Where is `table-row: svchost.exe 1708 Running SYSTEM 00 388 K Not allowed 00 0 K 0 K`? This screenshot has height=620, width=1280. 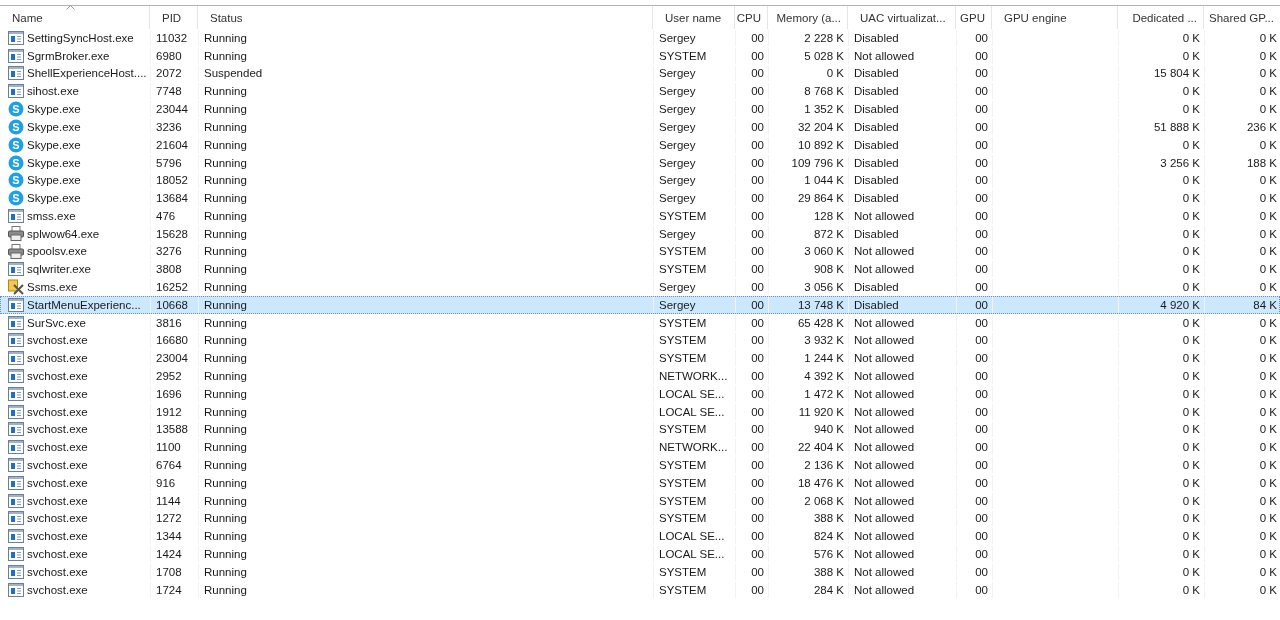
table-row: svchost.exe 1708 Running SYSTEM 00 388 K Not allowed 00 0 K 0 K is located at coordinates (640, 571).